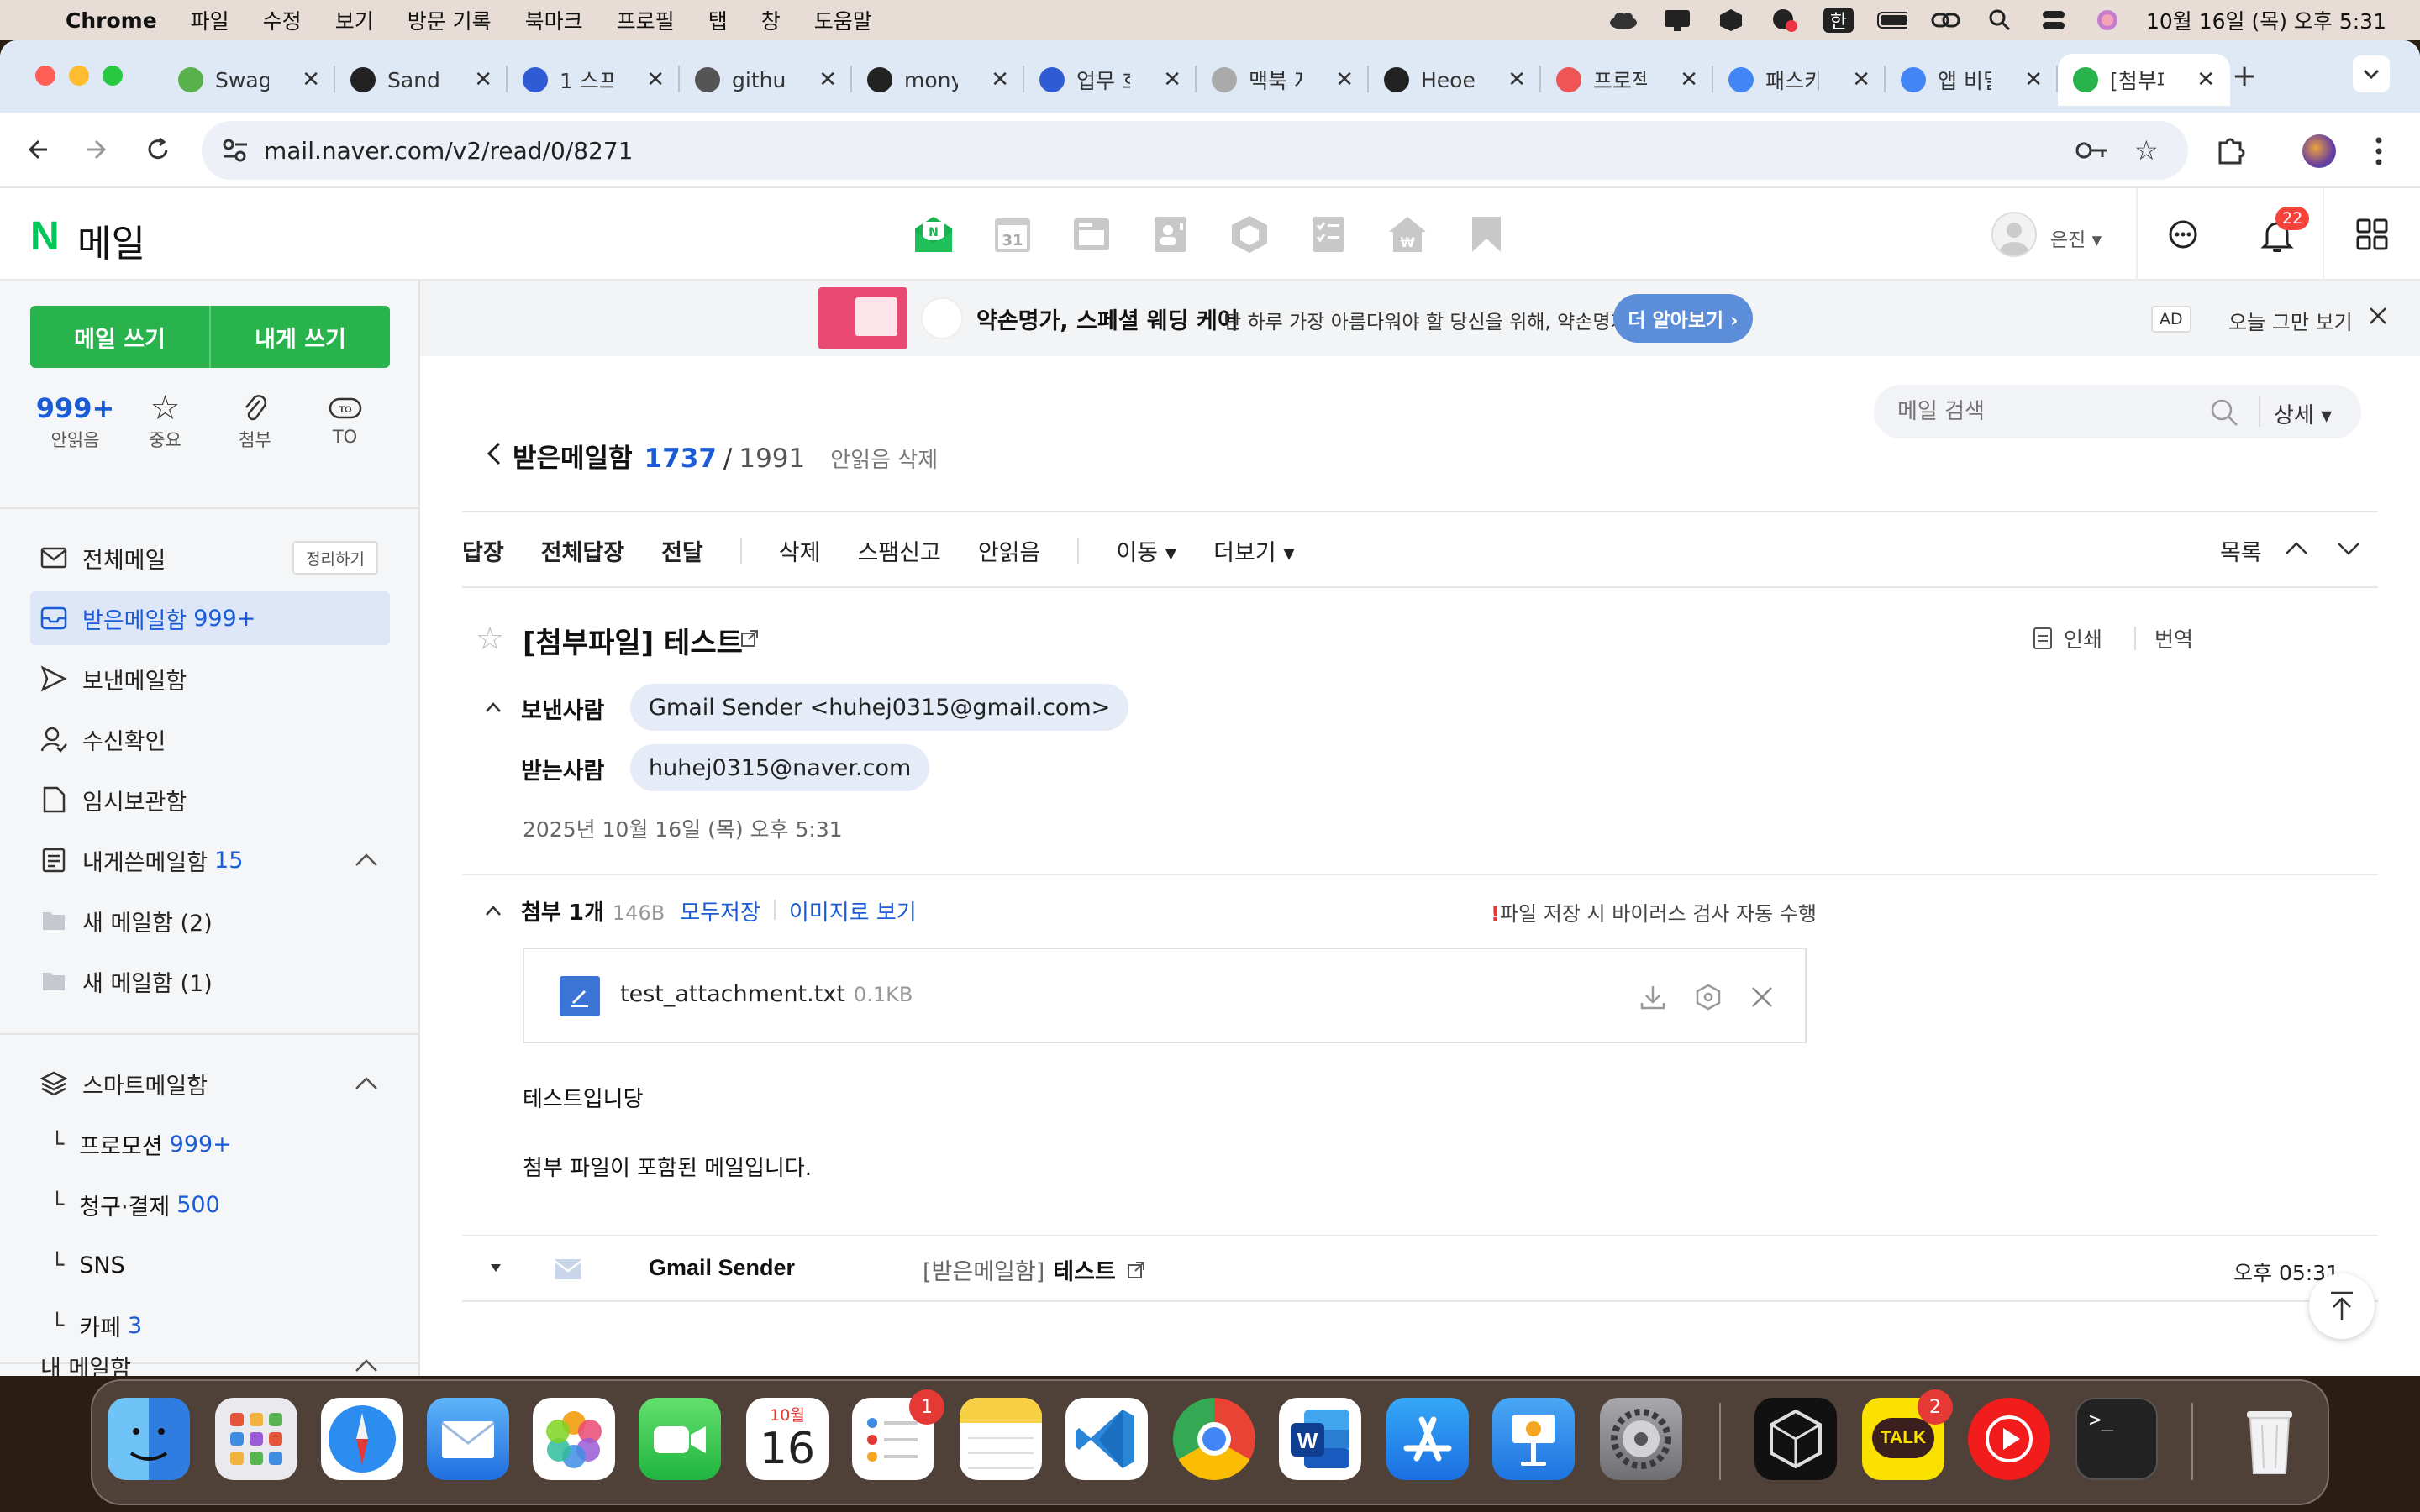 The height and width of the screenshot is (1512, 2420). Describe the element at coordinates (1653, 997) in the screenshot. I see `download-icon` at that location.